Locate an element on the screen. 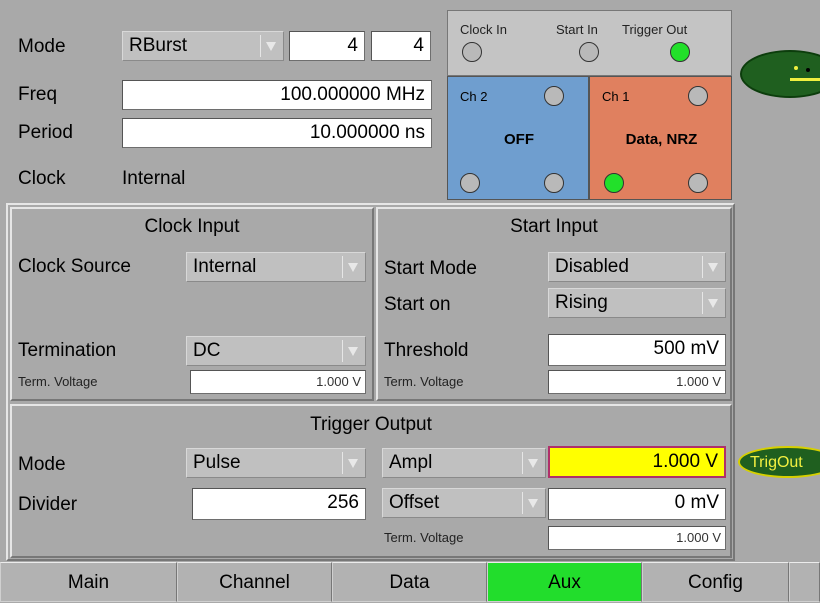  offset-field: 0 mV is located at coordinates (637, 504).